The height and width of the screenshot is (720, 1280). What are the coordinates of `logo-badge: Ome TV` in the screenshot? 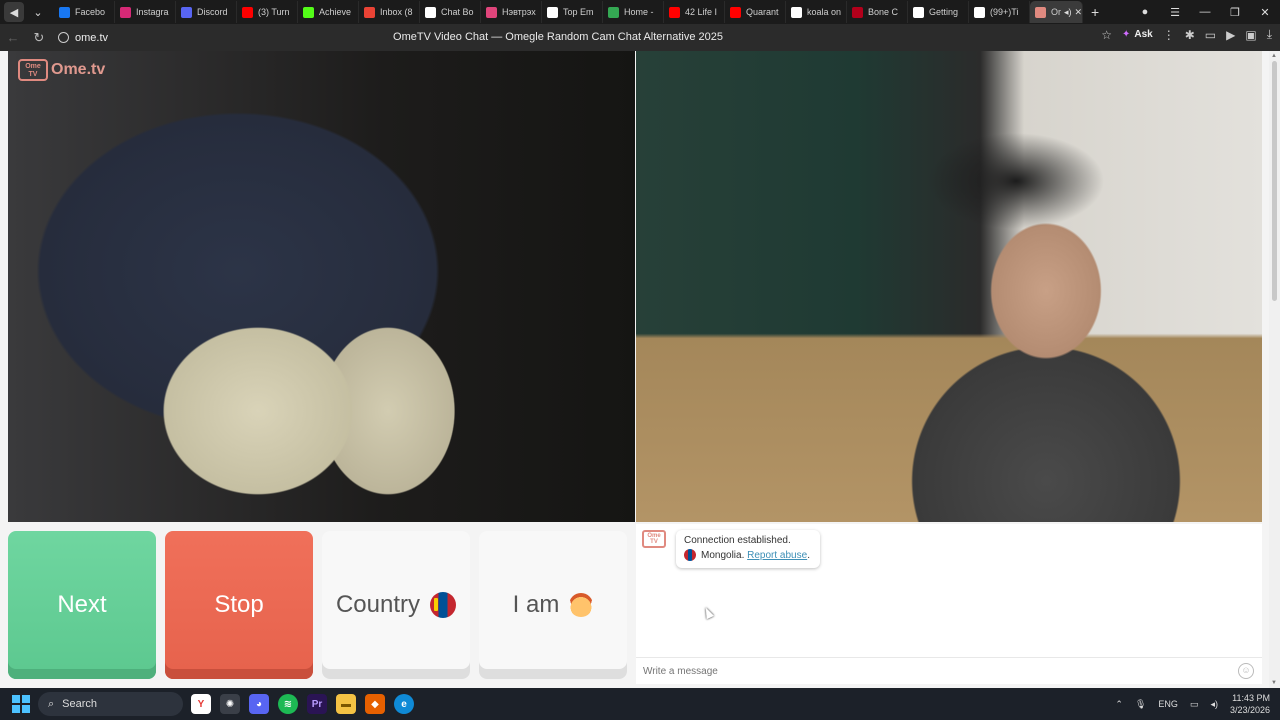 It's located at (33, 70).